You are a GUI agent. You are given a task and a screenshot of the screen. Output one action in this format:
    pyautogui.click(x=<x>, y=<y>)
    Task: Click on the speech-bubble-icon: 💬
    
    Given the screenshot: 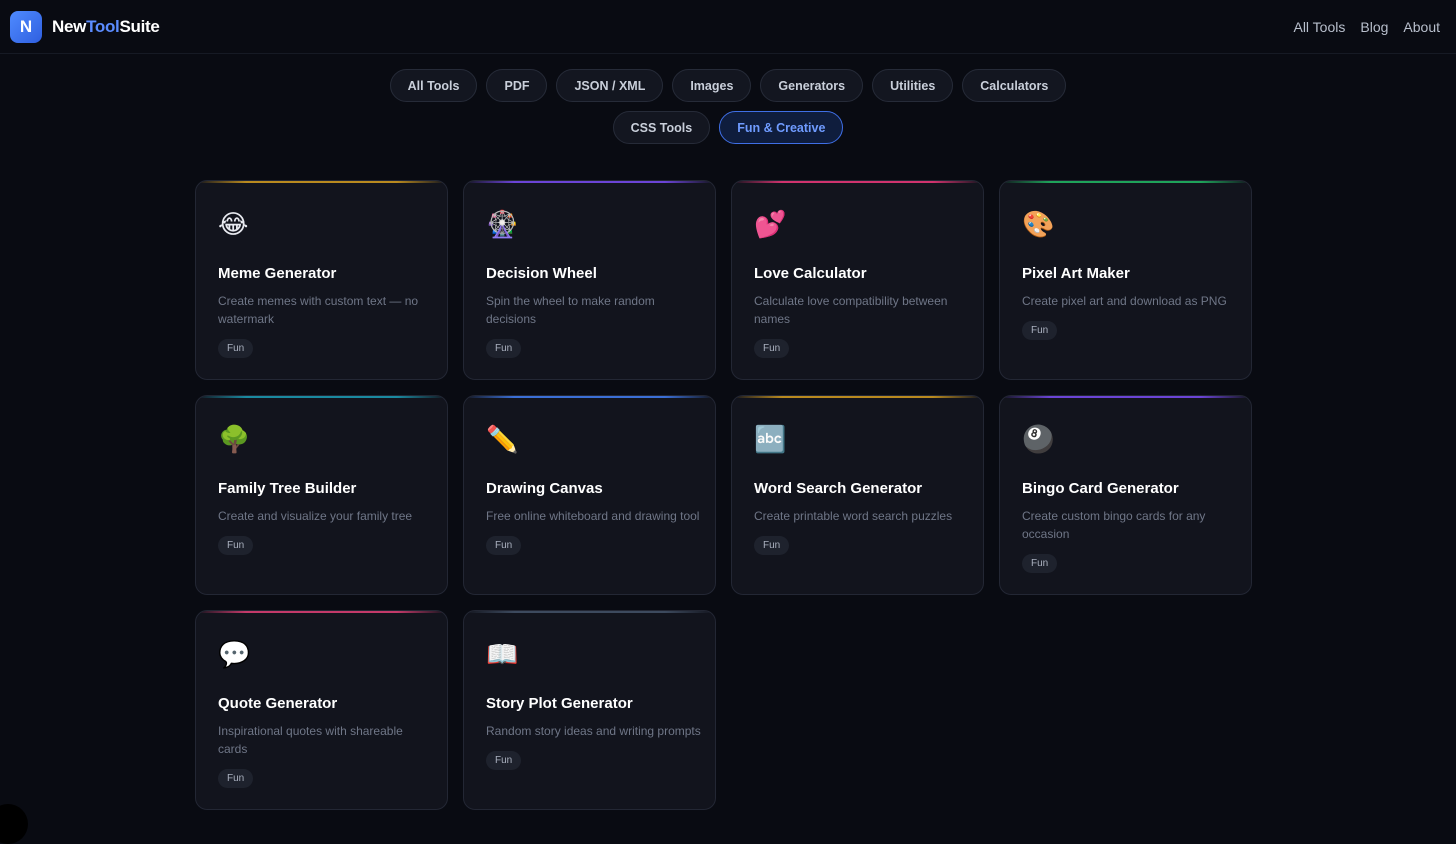 What is the action you would take?
    pyautogui.click(x=234, y=655)
    